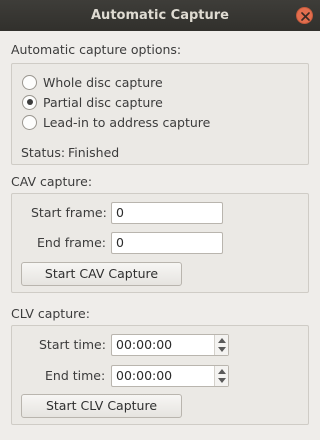  What do you see at coordinates (96, 49) in the screenshot?
I see `automatic-capture-group-label: Automatic capture options:` at bounding box center [96, 49].